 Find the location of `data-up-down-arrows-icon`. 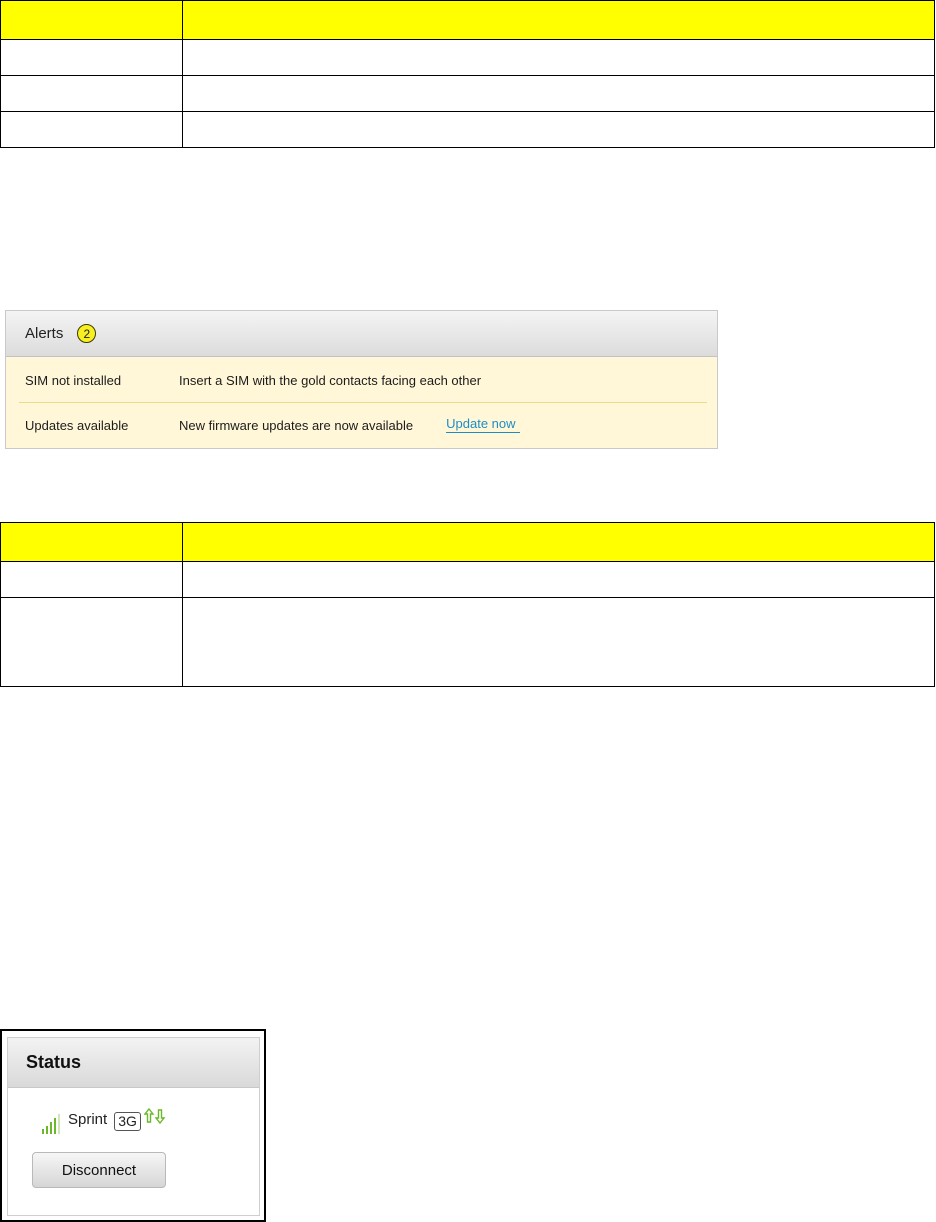

data-up-down-arrows-icon is located at coordinates (154, 1118).